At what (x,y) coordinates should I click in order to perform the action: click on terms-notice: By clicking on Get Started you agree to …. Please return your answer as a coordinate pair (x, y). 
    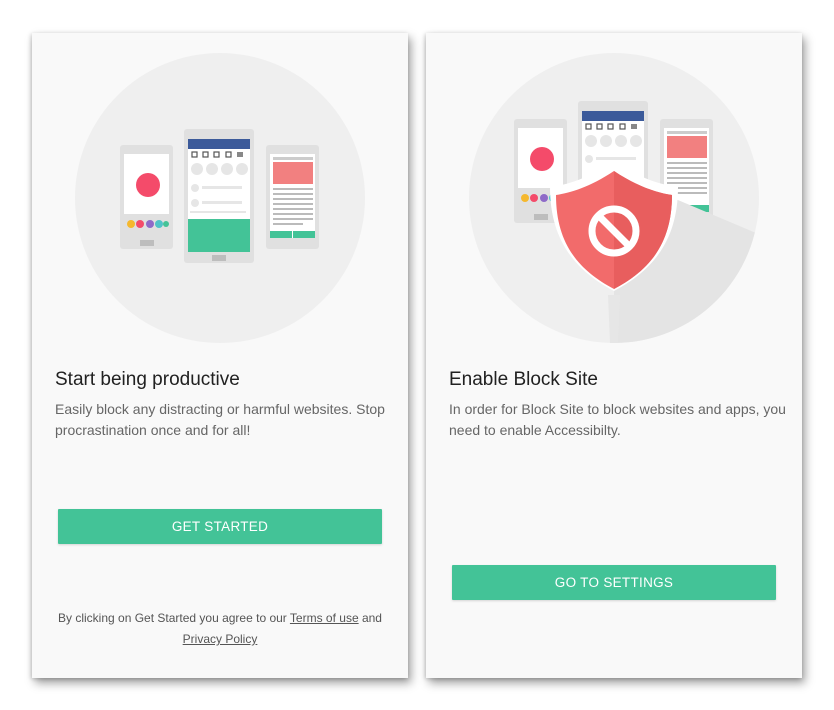
    Looking at the image, I should click on (220, 629).